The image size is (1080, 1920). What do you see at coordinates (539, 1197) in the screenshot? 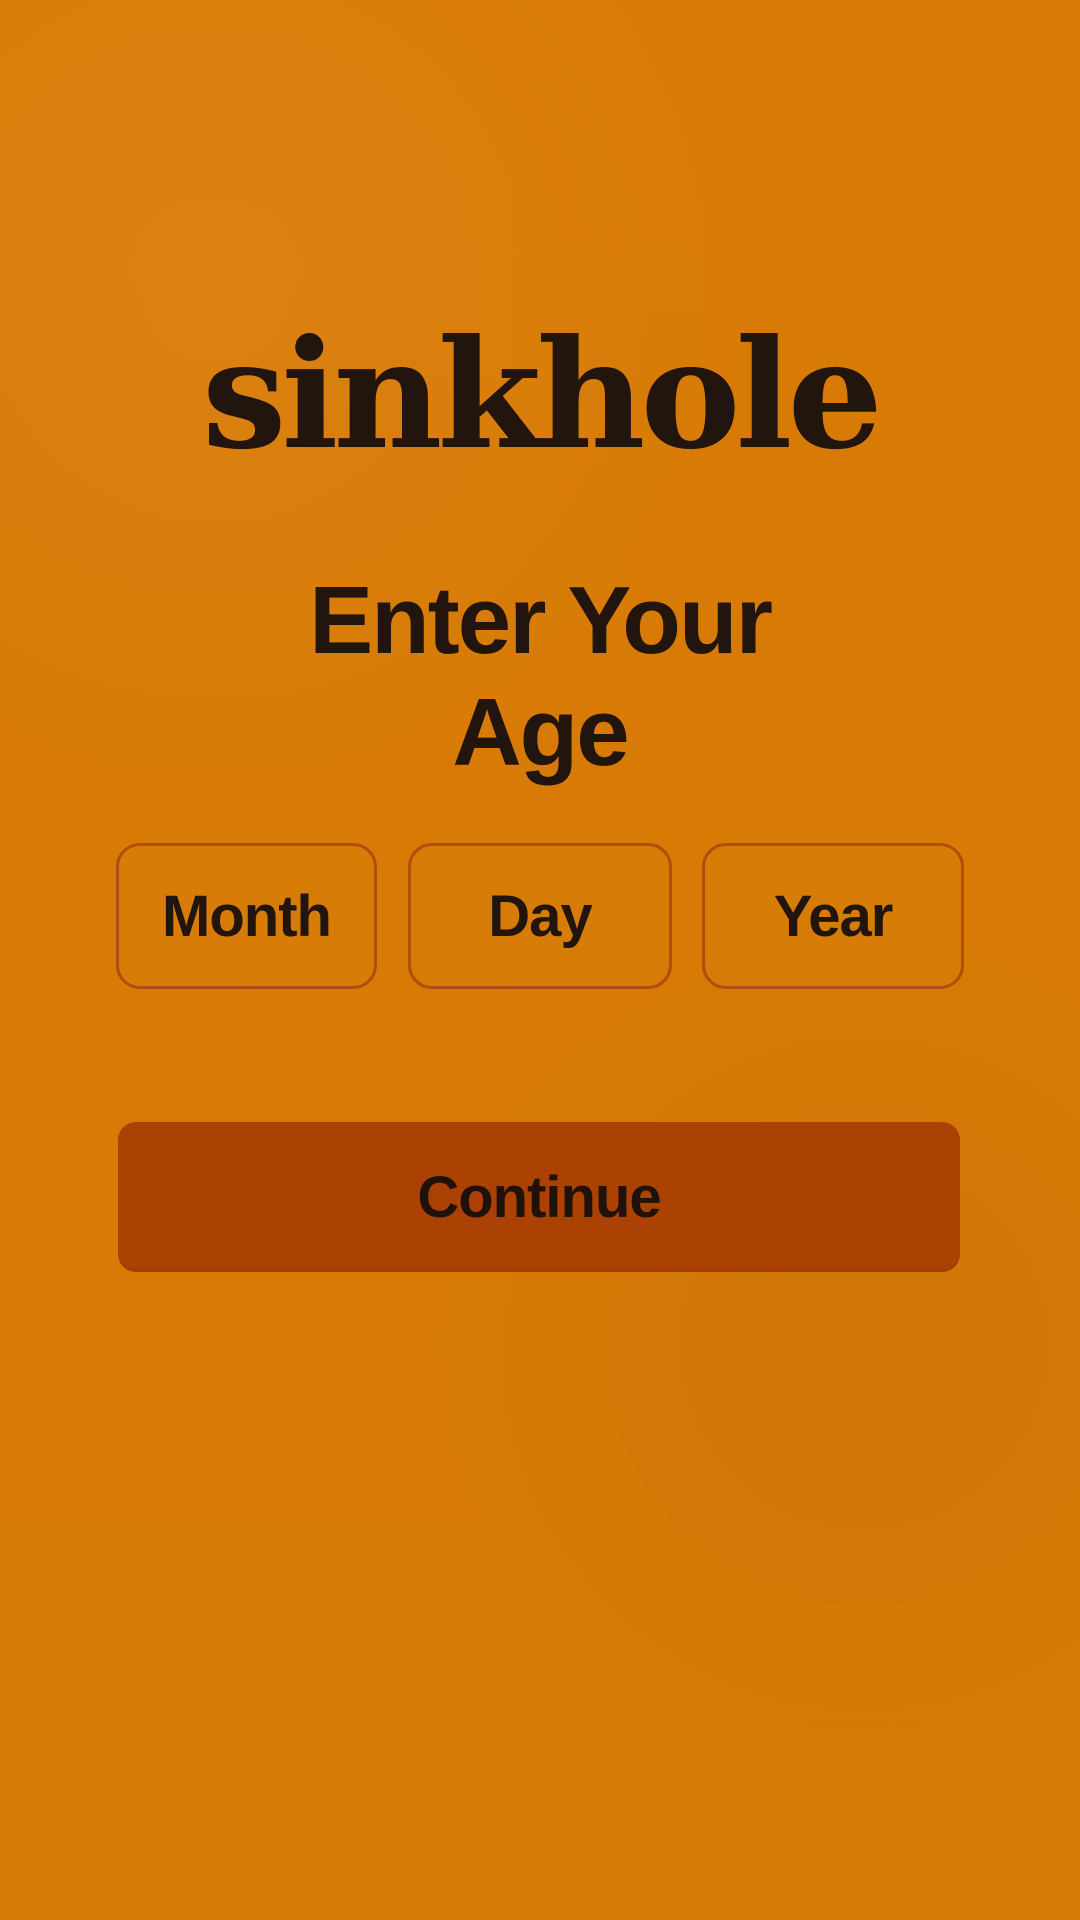
I see `continue-button: Continue` at bounding box center [539, 1197].